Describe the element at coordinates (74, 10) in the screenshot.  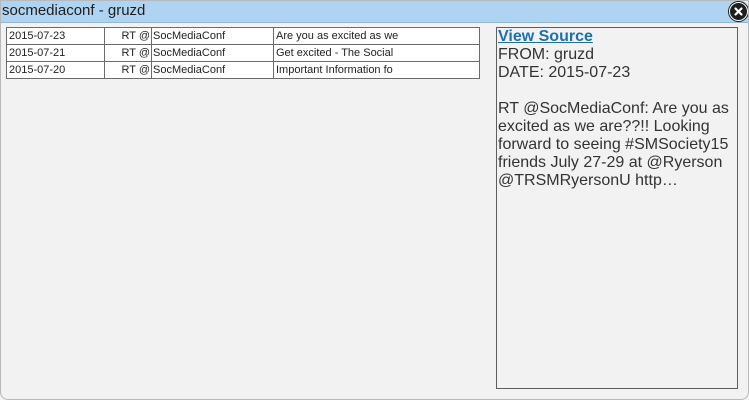
I see `window-title: socmediaconf - gruzd` at that location.